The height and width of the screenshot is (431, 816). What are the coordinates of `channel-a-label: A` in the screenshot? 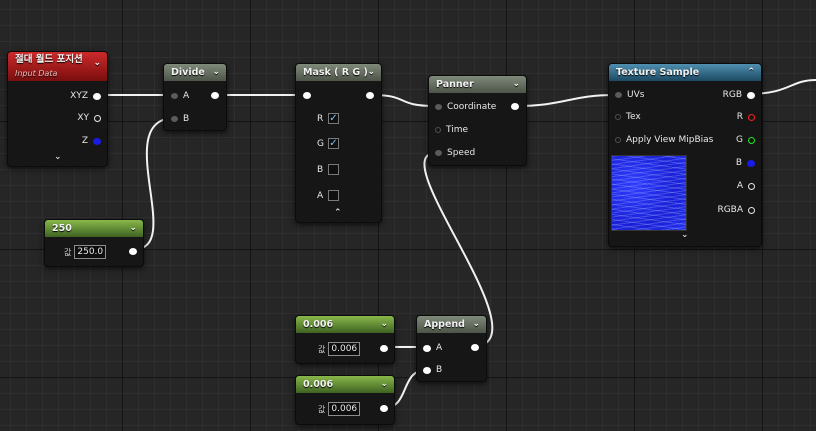 It's located at (320, 196).